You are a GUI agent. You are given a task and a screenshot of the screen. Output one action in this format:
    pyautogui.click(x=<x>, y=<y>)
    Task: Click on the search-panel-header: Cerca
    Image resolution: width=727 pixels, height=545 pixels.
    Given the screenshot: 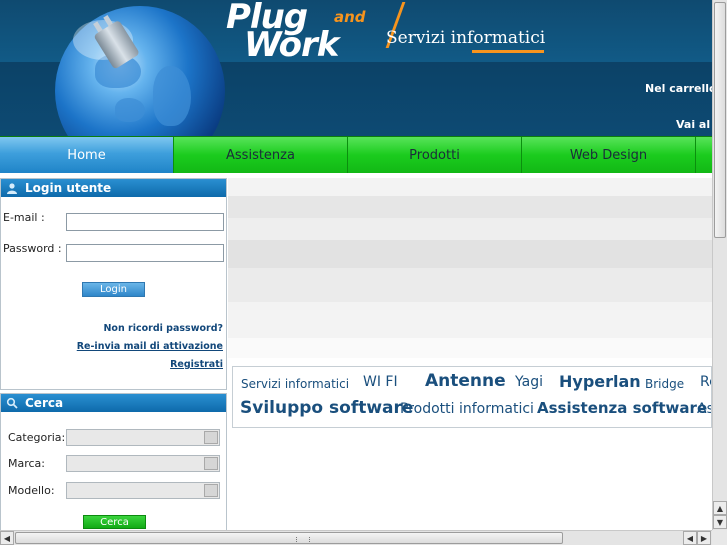 What is the action you would take?
    pyautogui.click(x=113, y=403)
    